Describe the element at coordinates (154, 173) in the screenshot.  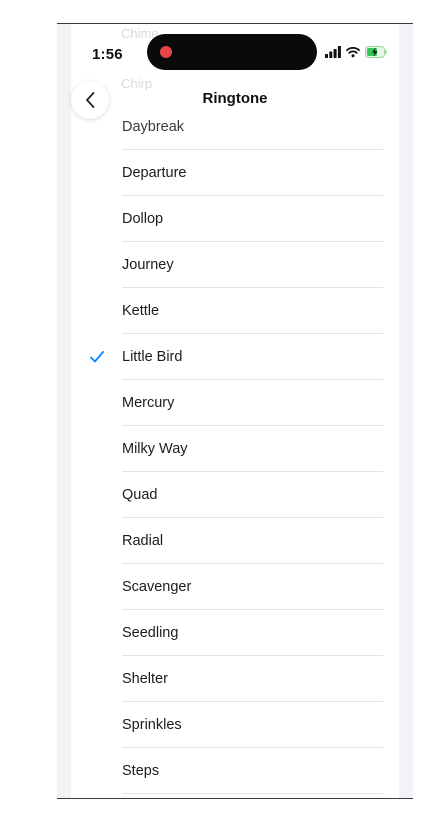
I see `ringtone-label: Departure` at that location.